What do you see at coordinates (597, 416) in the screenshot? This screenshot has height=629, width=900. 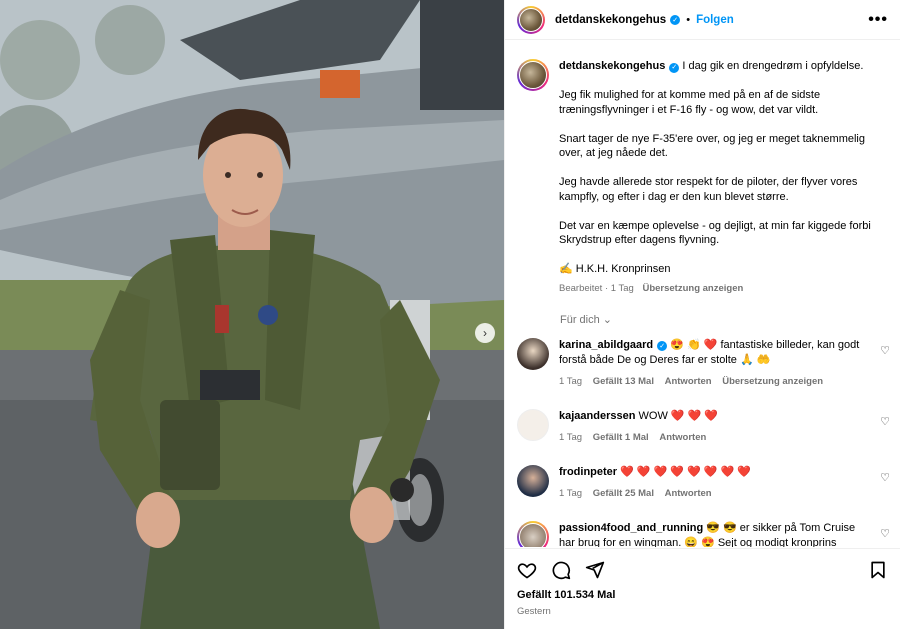 I see `comment-username: kajaanderssen` at bounding box center [597, 416].